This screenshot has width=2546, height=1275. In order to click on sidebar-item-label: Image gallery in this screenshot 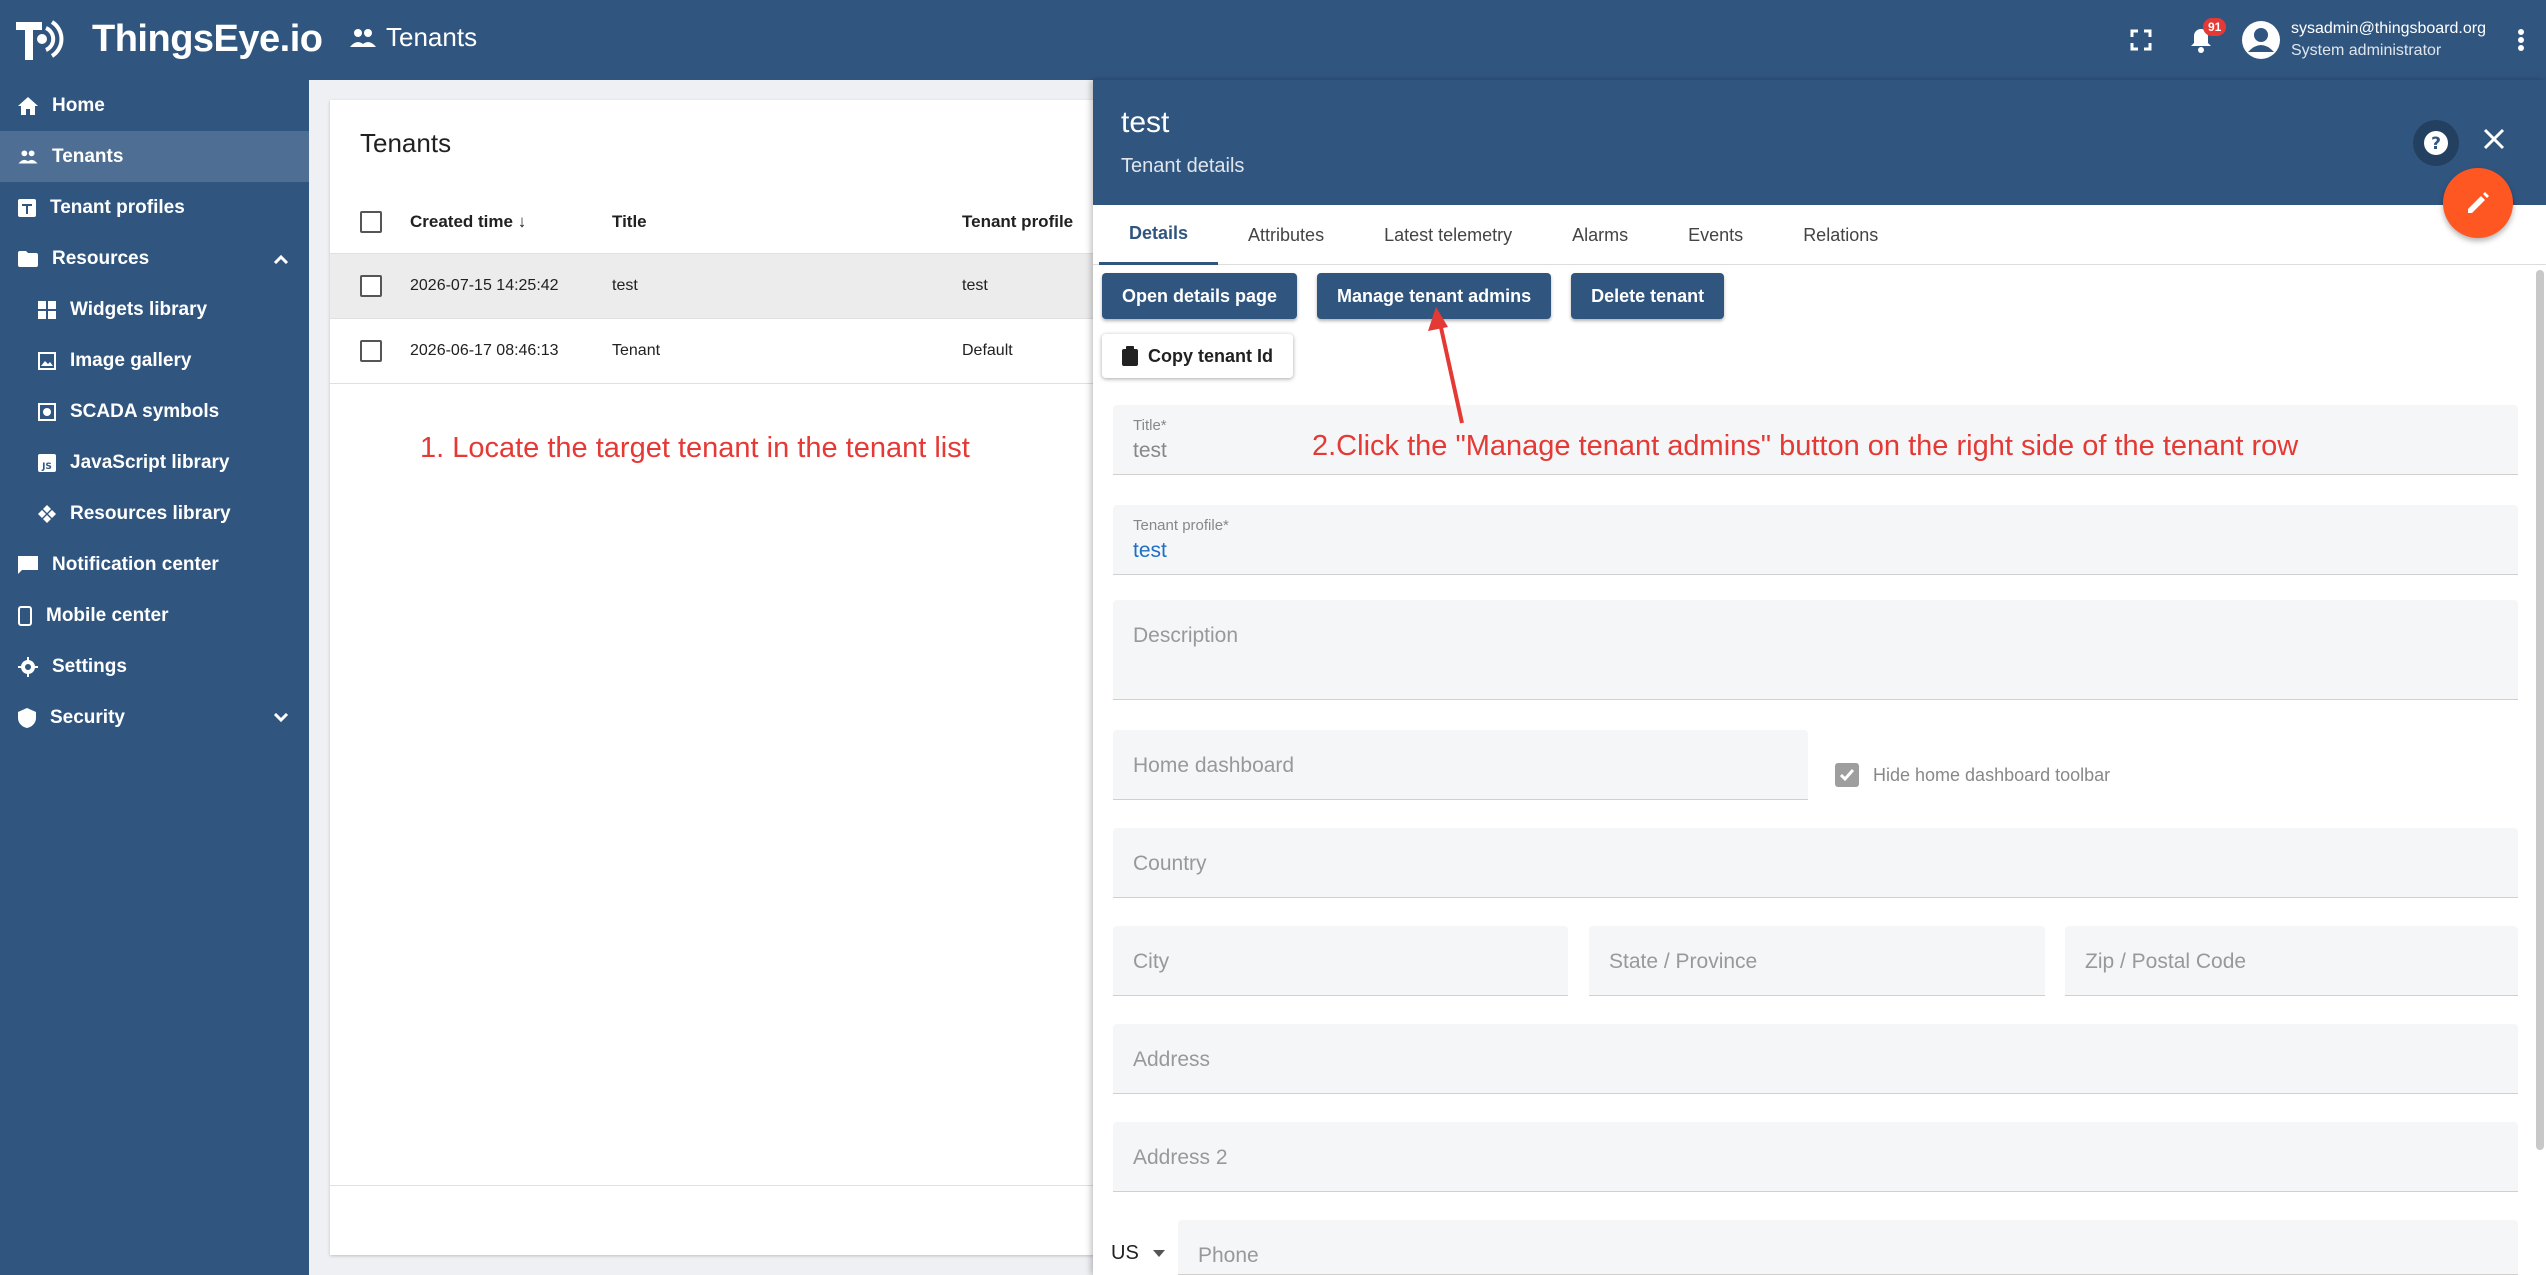, I will do `click(131, 360)`.